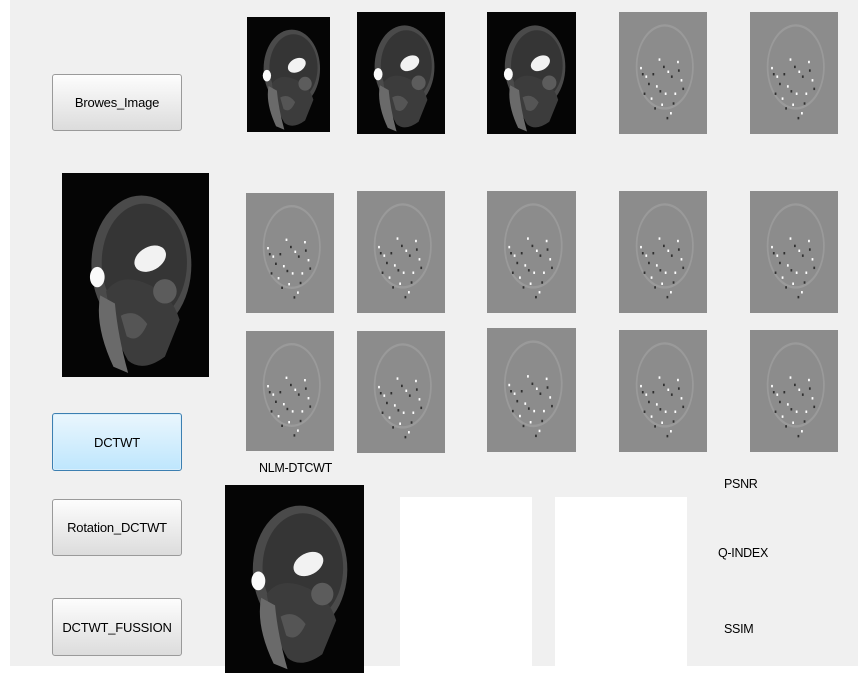 The image size is (858, 673). I want to click on subband-image-r3c1, so click(290, 391).